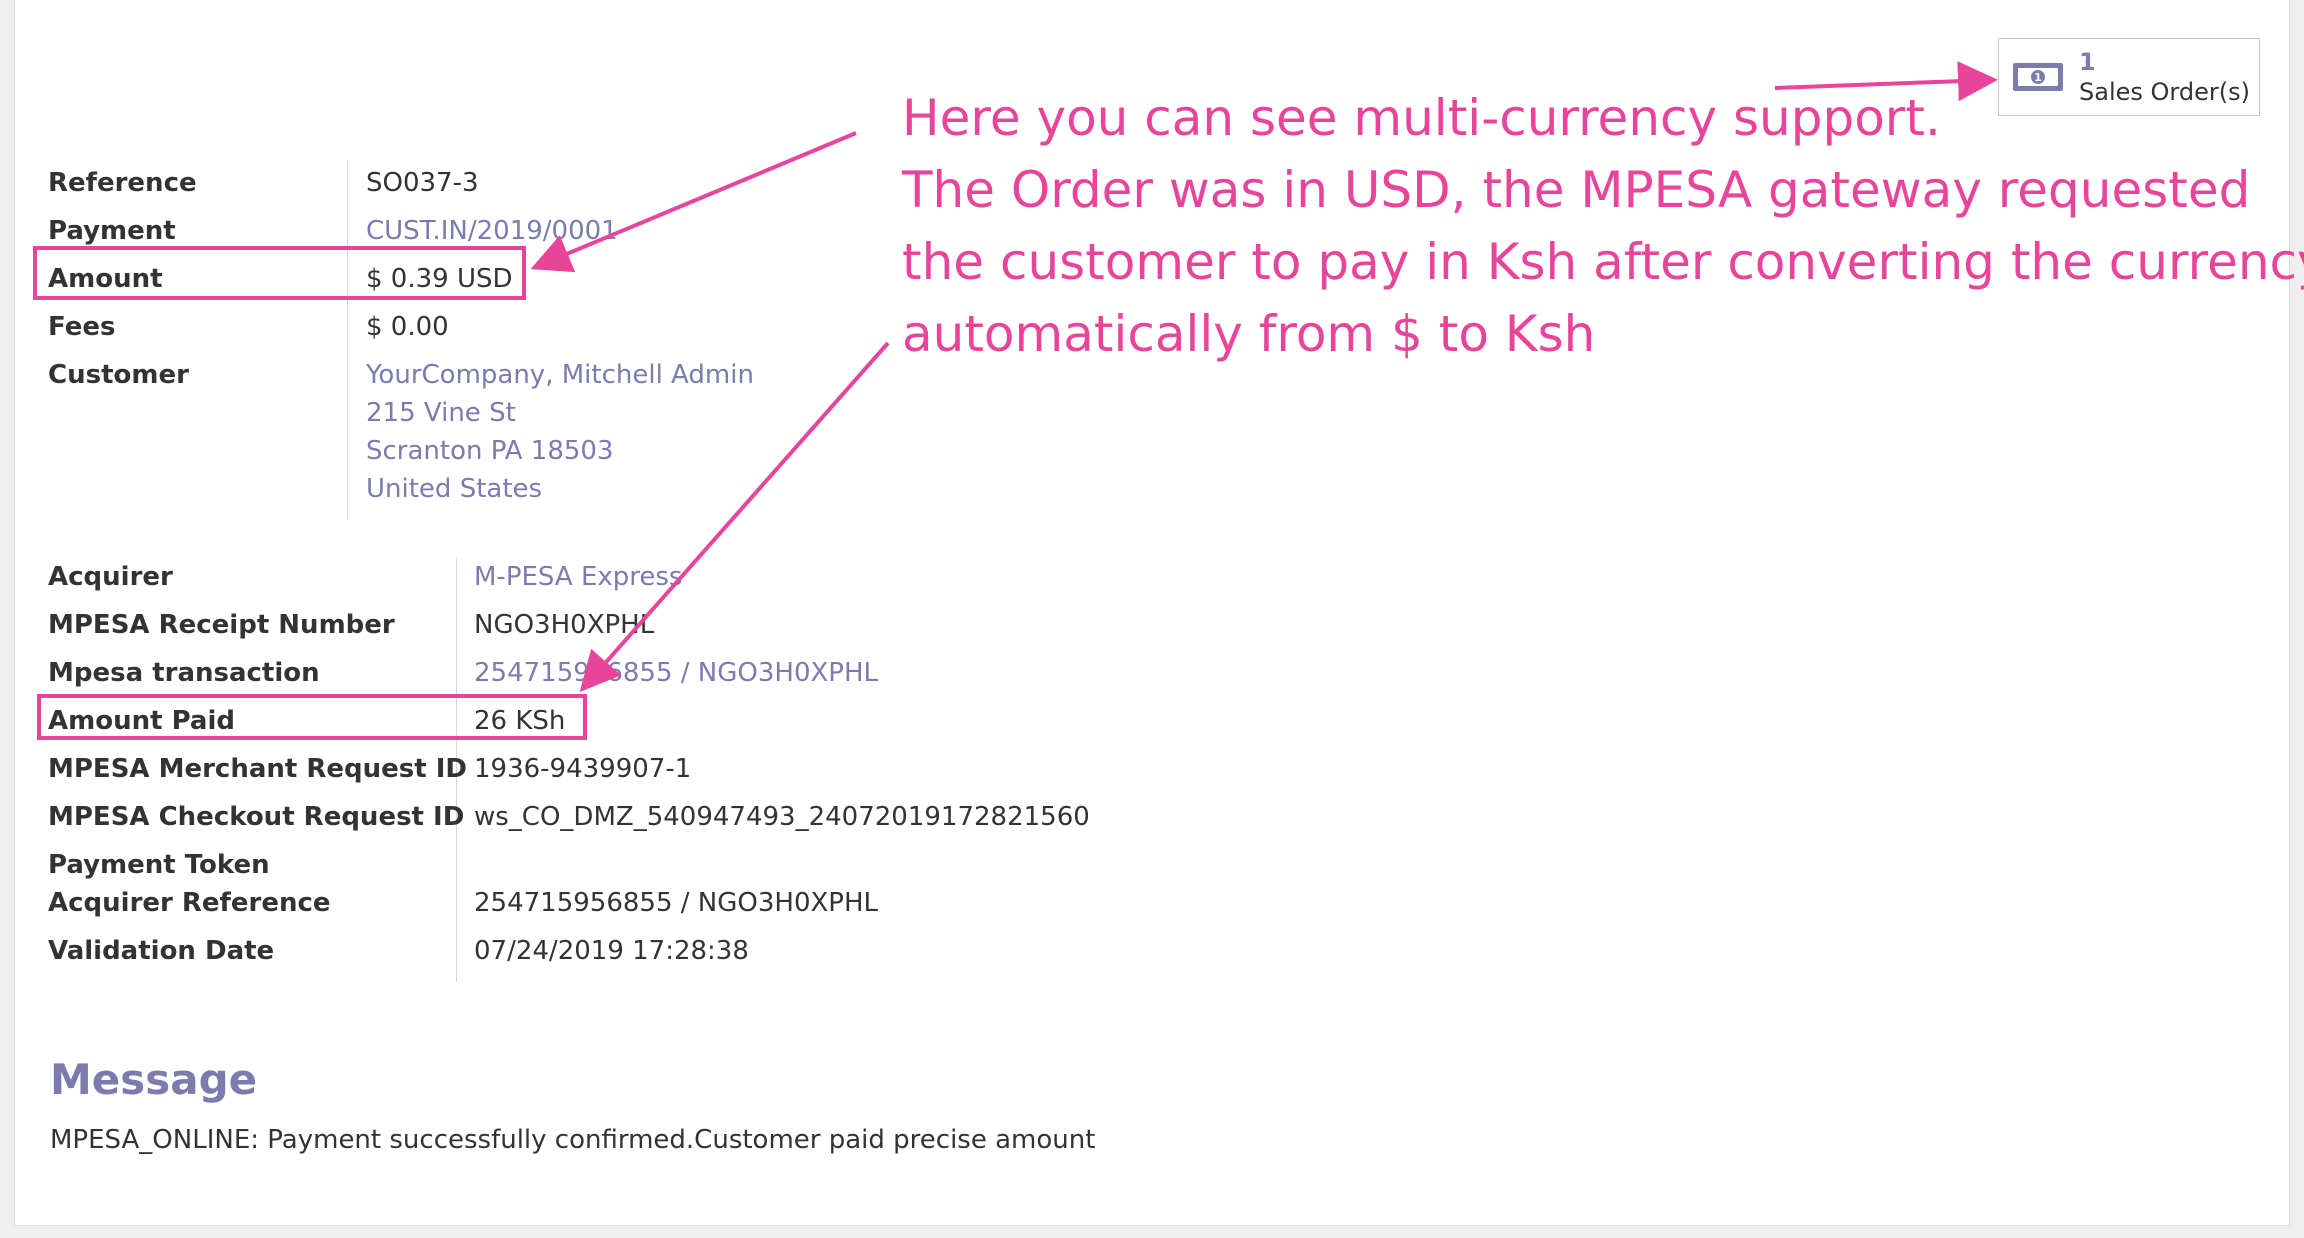 The height and width of the screenshot is (1238, 2304). Describe the element at coordinates (1886, 81) in the screenshot. I see `arrow-to-sales-orders` at that location.